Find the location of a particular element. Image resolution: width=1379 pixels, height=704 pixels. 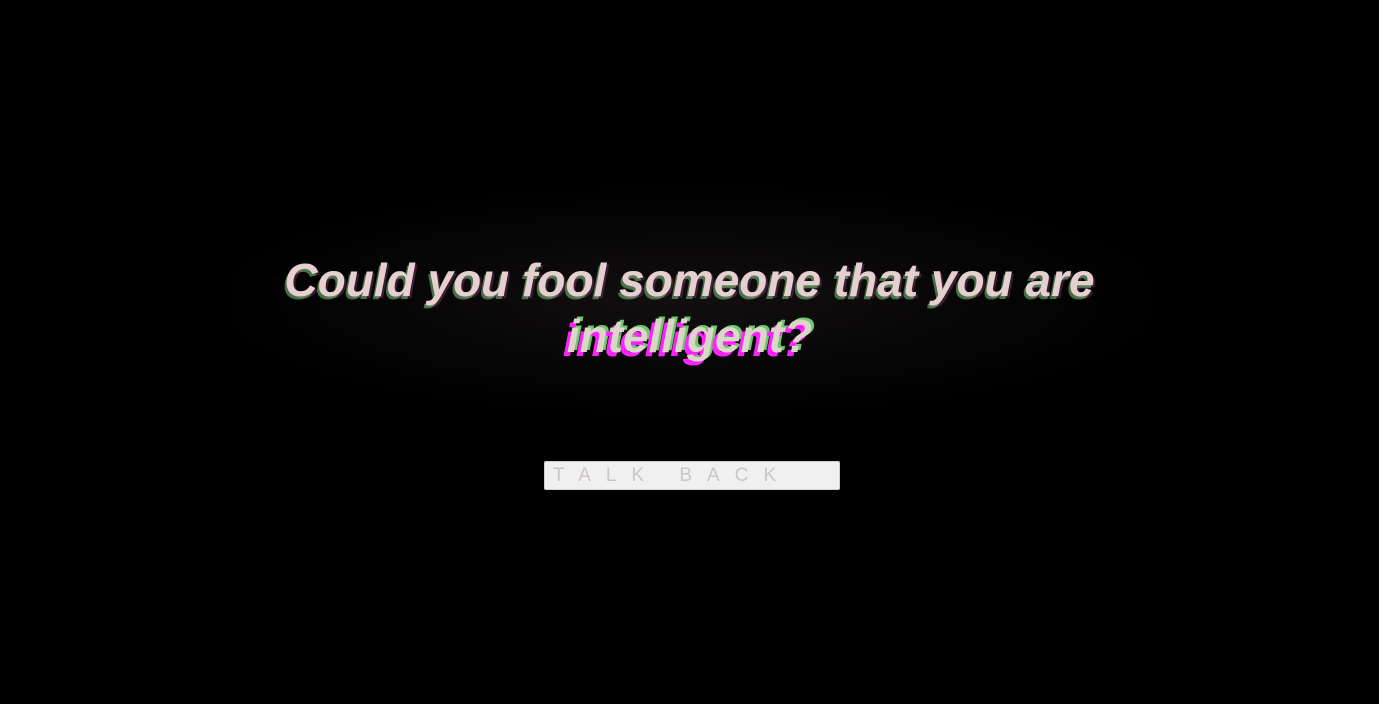

cta-container: TALK BACK is located at coordinates (692, 475).